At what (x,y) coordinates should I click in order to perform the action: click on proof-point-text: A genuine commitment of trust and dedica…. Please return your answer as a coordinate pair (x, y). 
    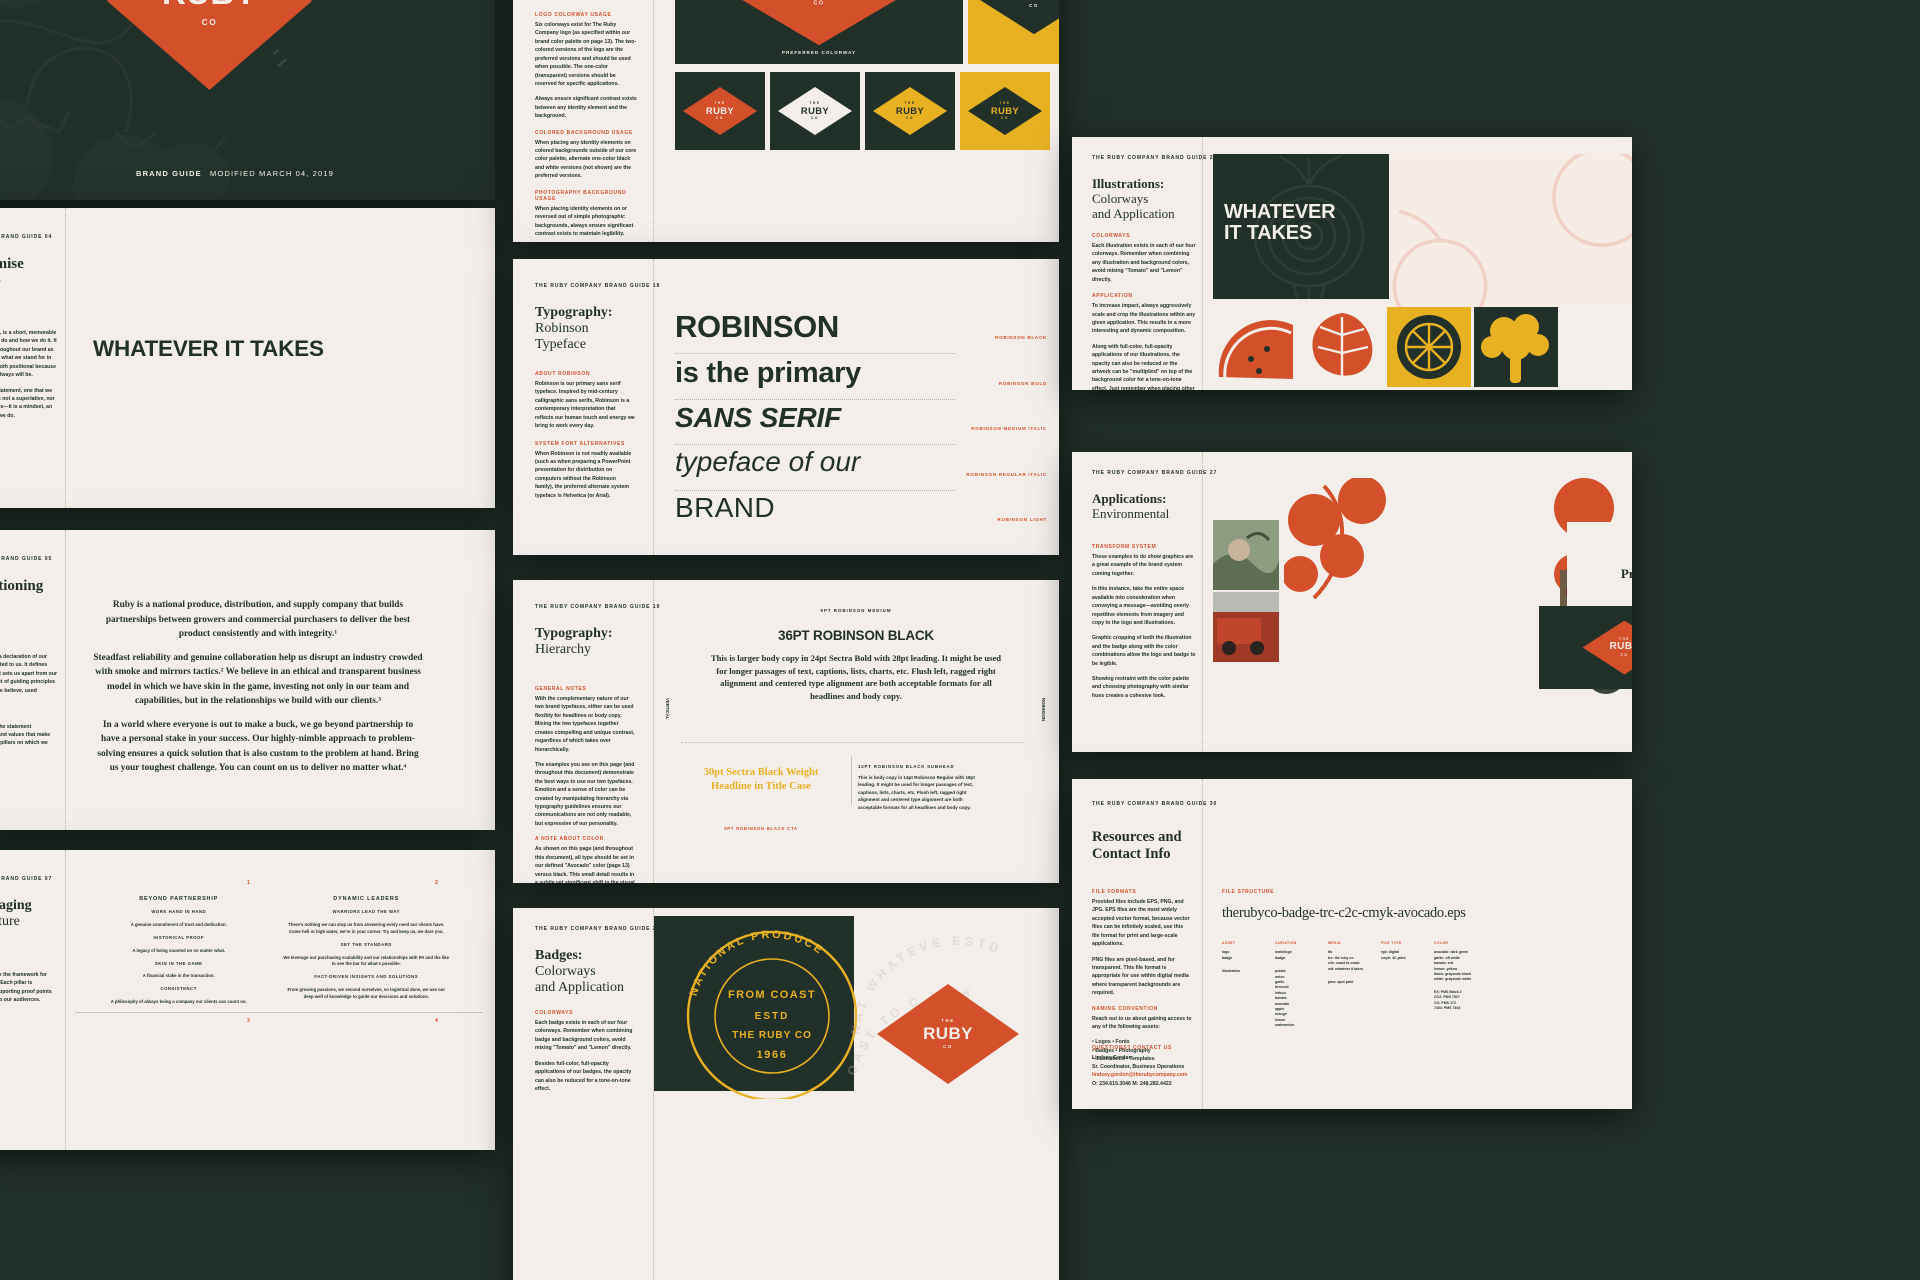
    Looking at the image, I should click on (178, 924).